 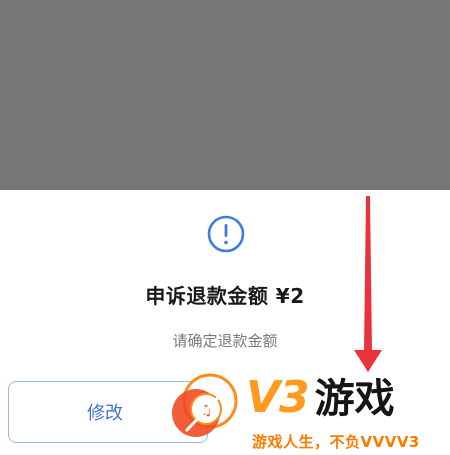 What do you see at coordinates (320, 397) in the screenshot?
I see `v3-brand-text: V3 游戏` at bounding box center [320, 397].